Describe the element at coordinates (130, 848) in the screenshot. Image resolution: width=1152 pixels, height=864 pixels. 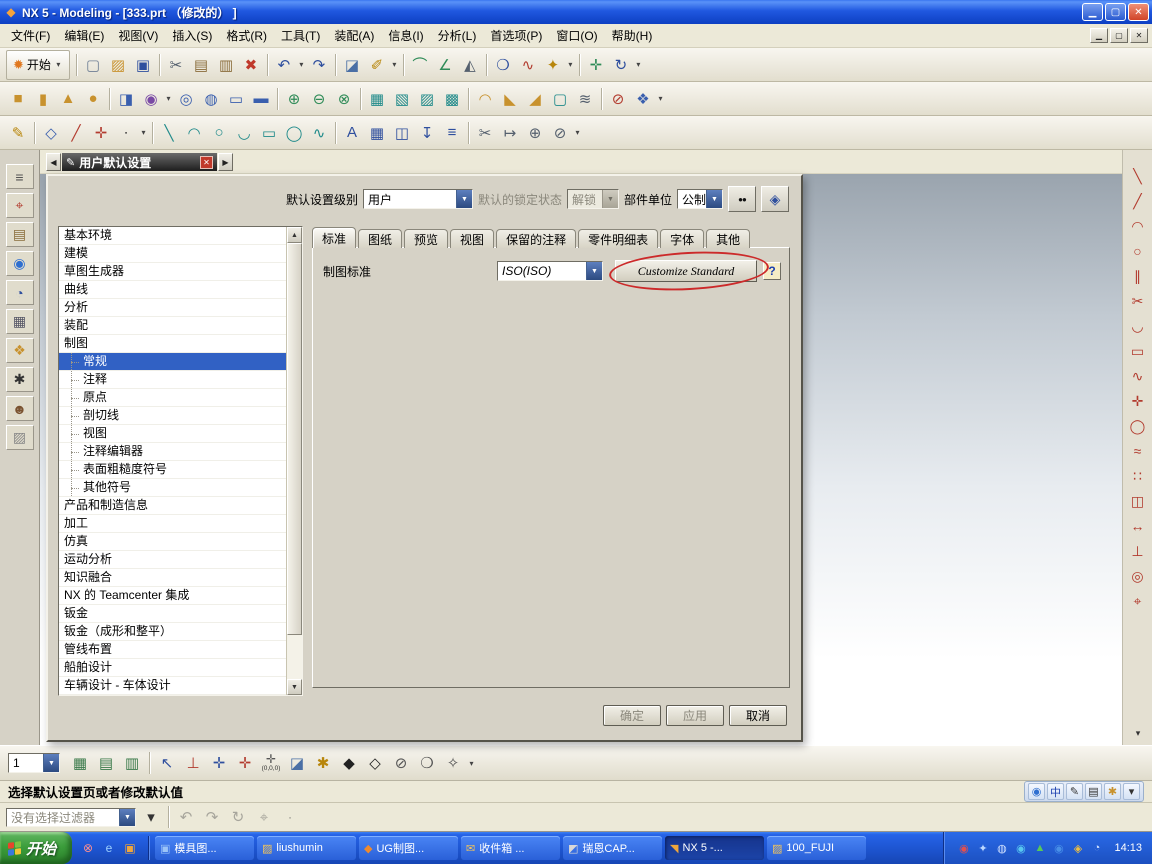
I see `desktop-quick-icon: ▣` at that location.